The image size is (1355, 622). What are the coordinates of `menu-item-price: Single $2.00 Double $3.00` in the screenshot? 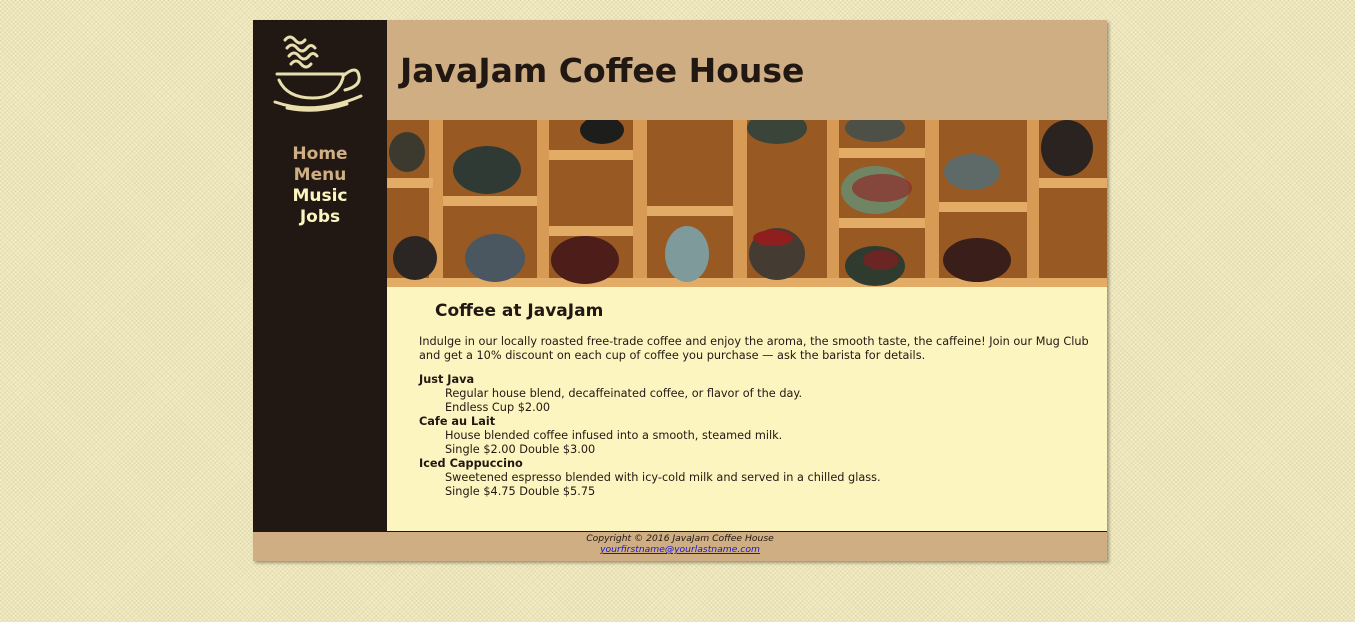 It's located at (520, 449).